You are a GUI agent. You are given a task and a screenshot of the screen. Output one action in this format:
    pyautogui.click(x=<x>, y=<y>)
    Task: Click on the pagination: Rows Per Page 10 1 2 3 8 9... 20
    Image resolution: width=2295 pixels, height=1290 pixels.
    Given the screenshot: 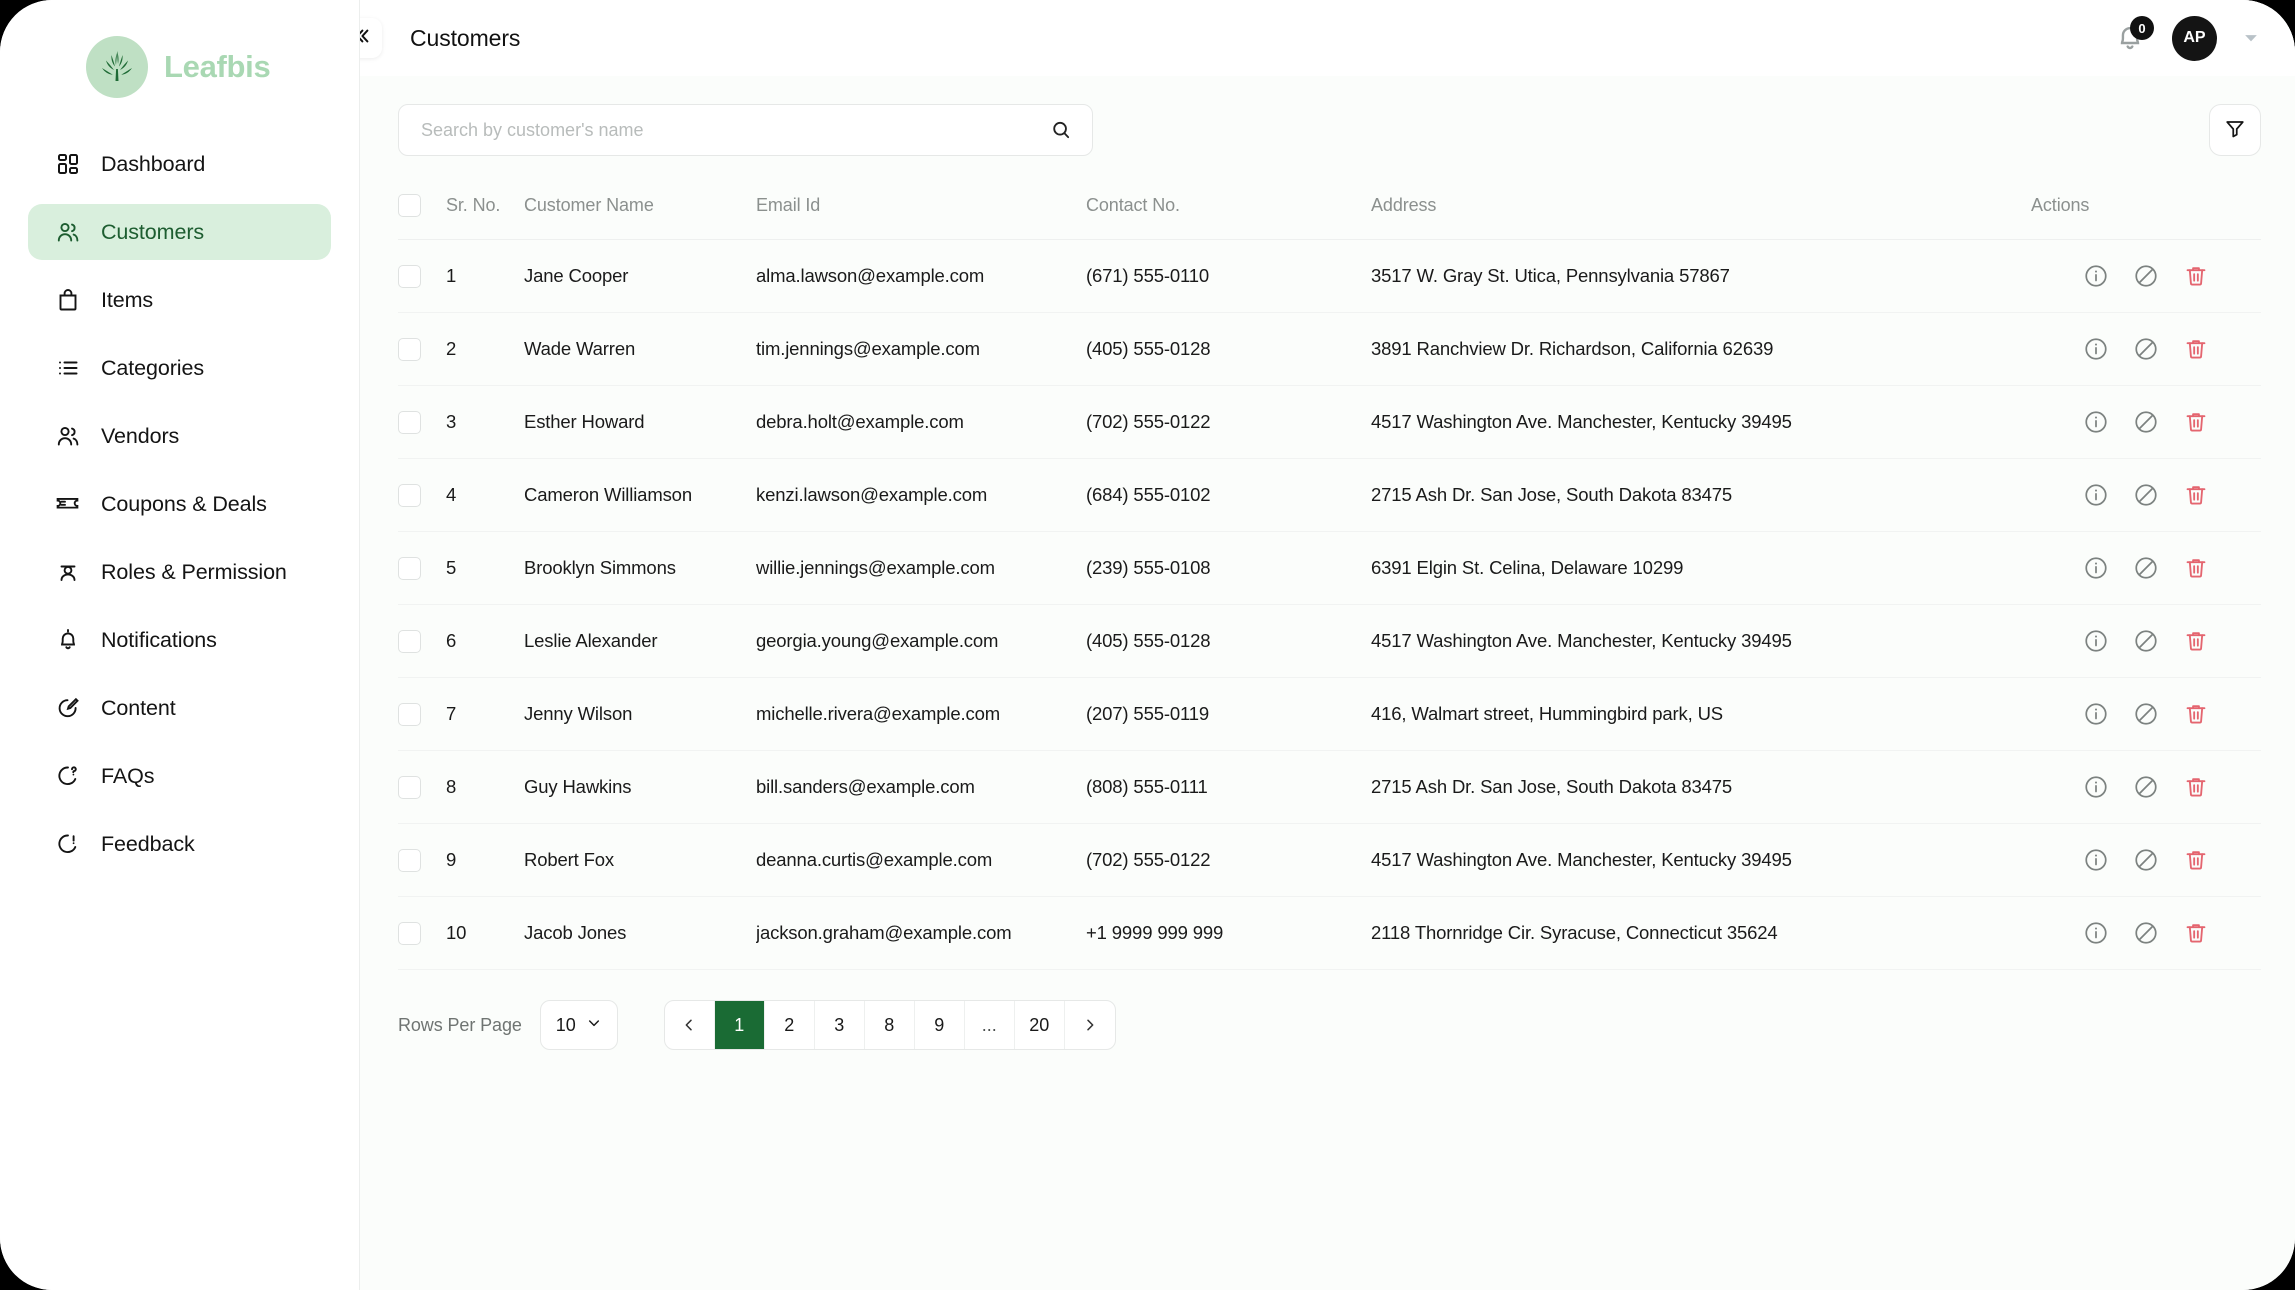 What is the action you would take?
    pyautogui.click(x=1329, y=1030)
    